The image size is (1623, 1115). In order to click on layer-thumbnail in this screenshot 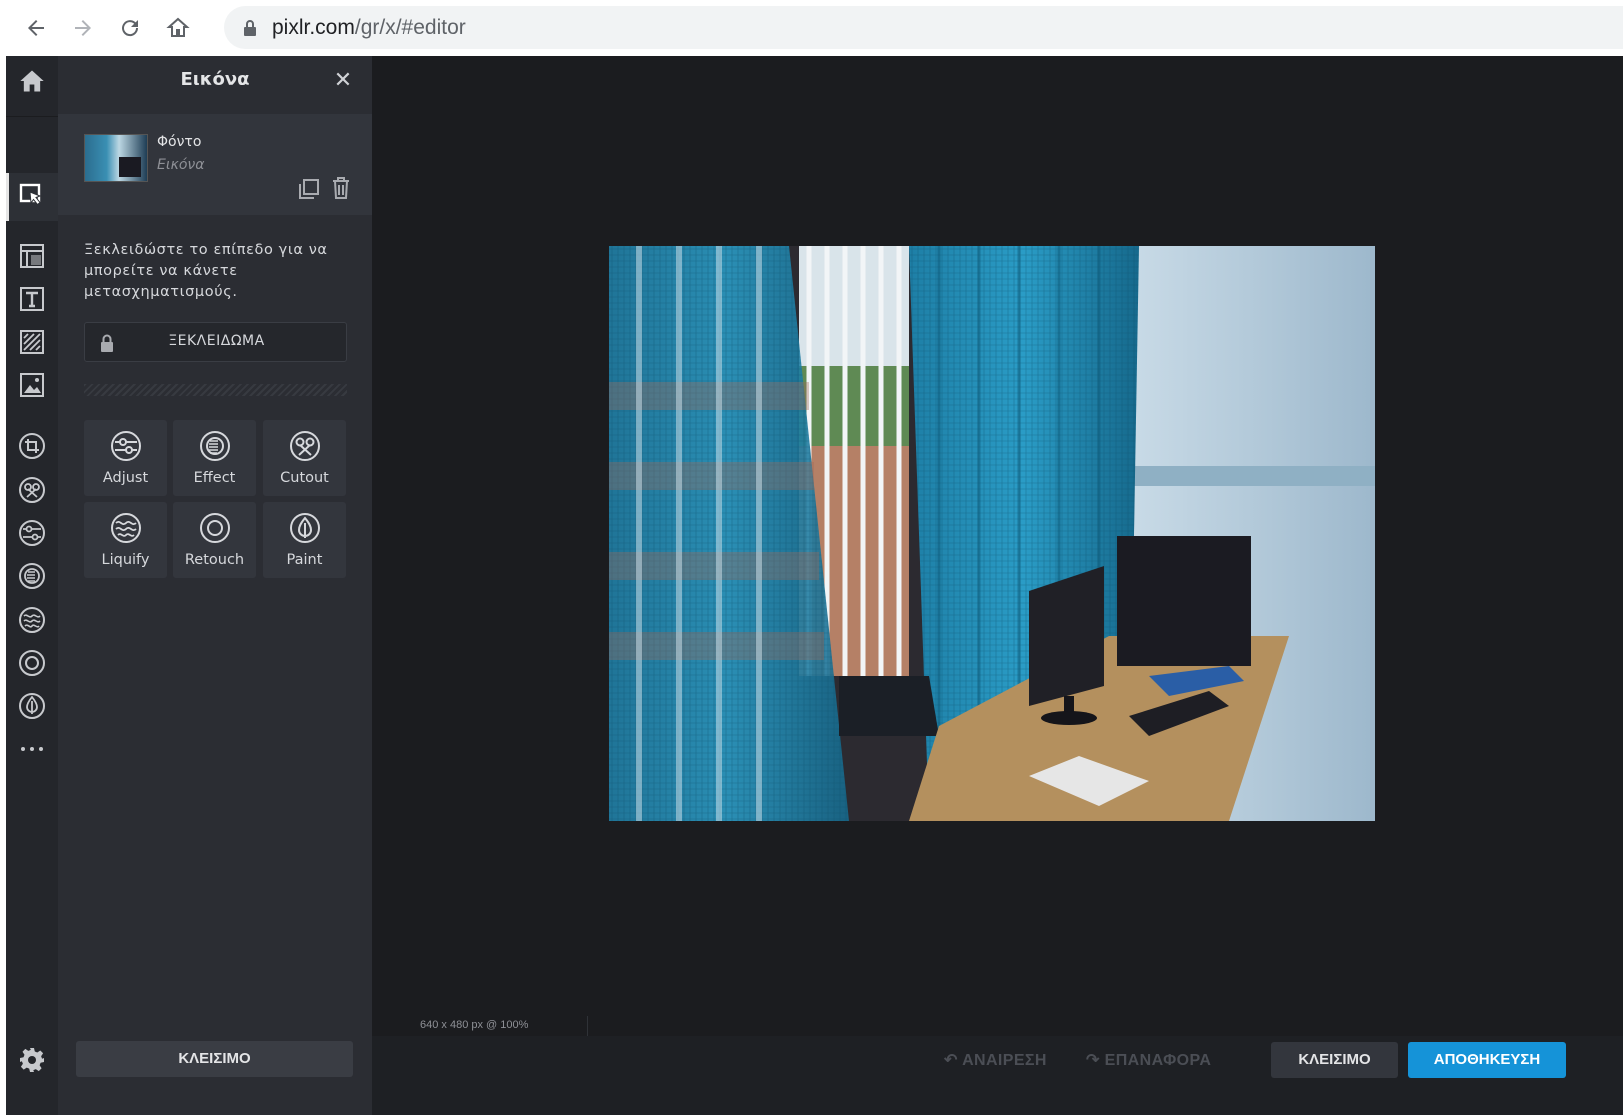, I will do `click(116, 158)`.